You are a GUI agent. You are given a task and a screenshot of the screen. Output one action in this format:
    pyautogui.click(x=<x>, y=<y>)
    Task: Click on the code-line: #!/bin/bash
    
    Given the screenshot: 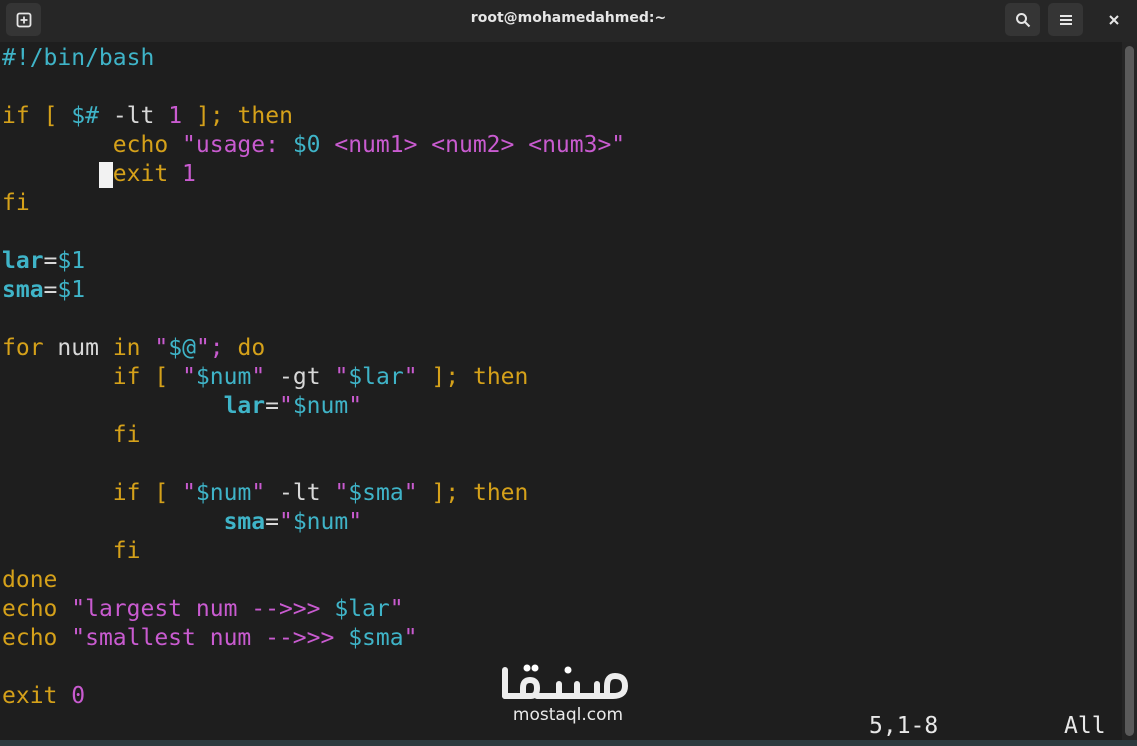 What is the action you would take?
    pyautogui.click(x=78, y=58)
    